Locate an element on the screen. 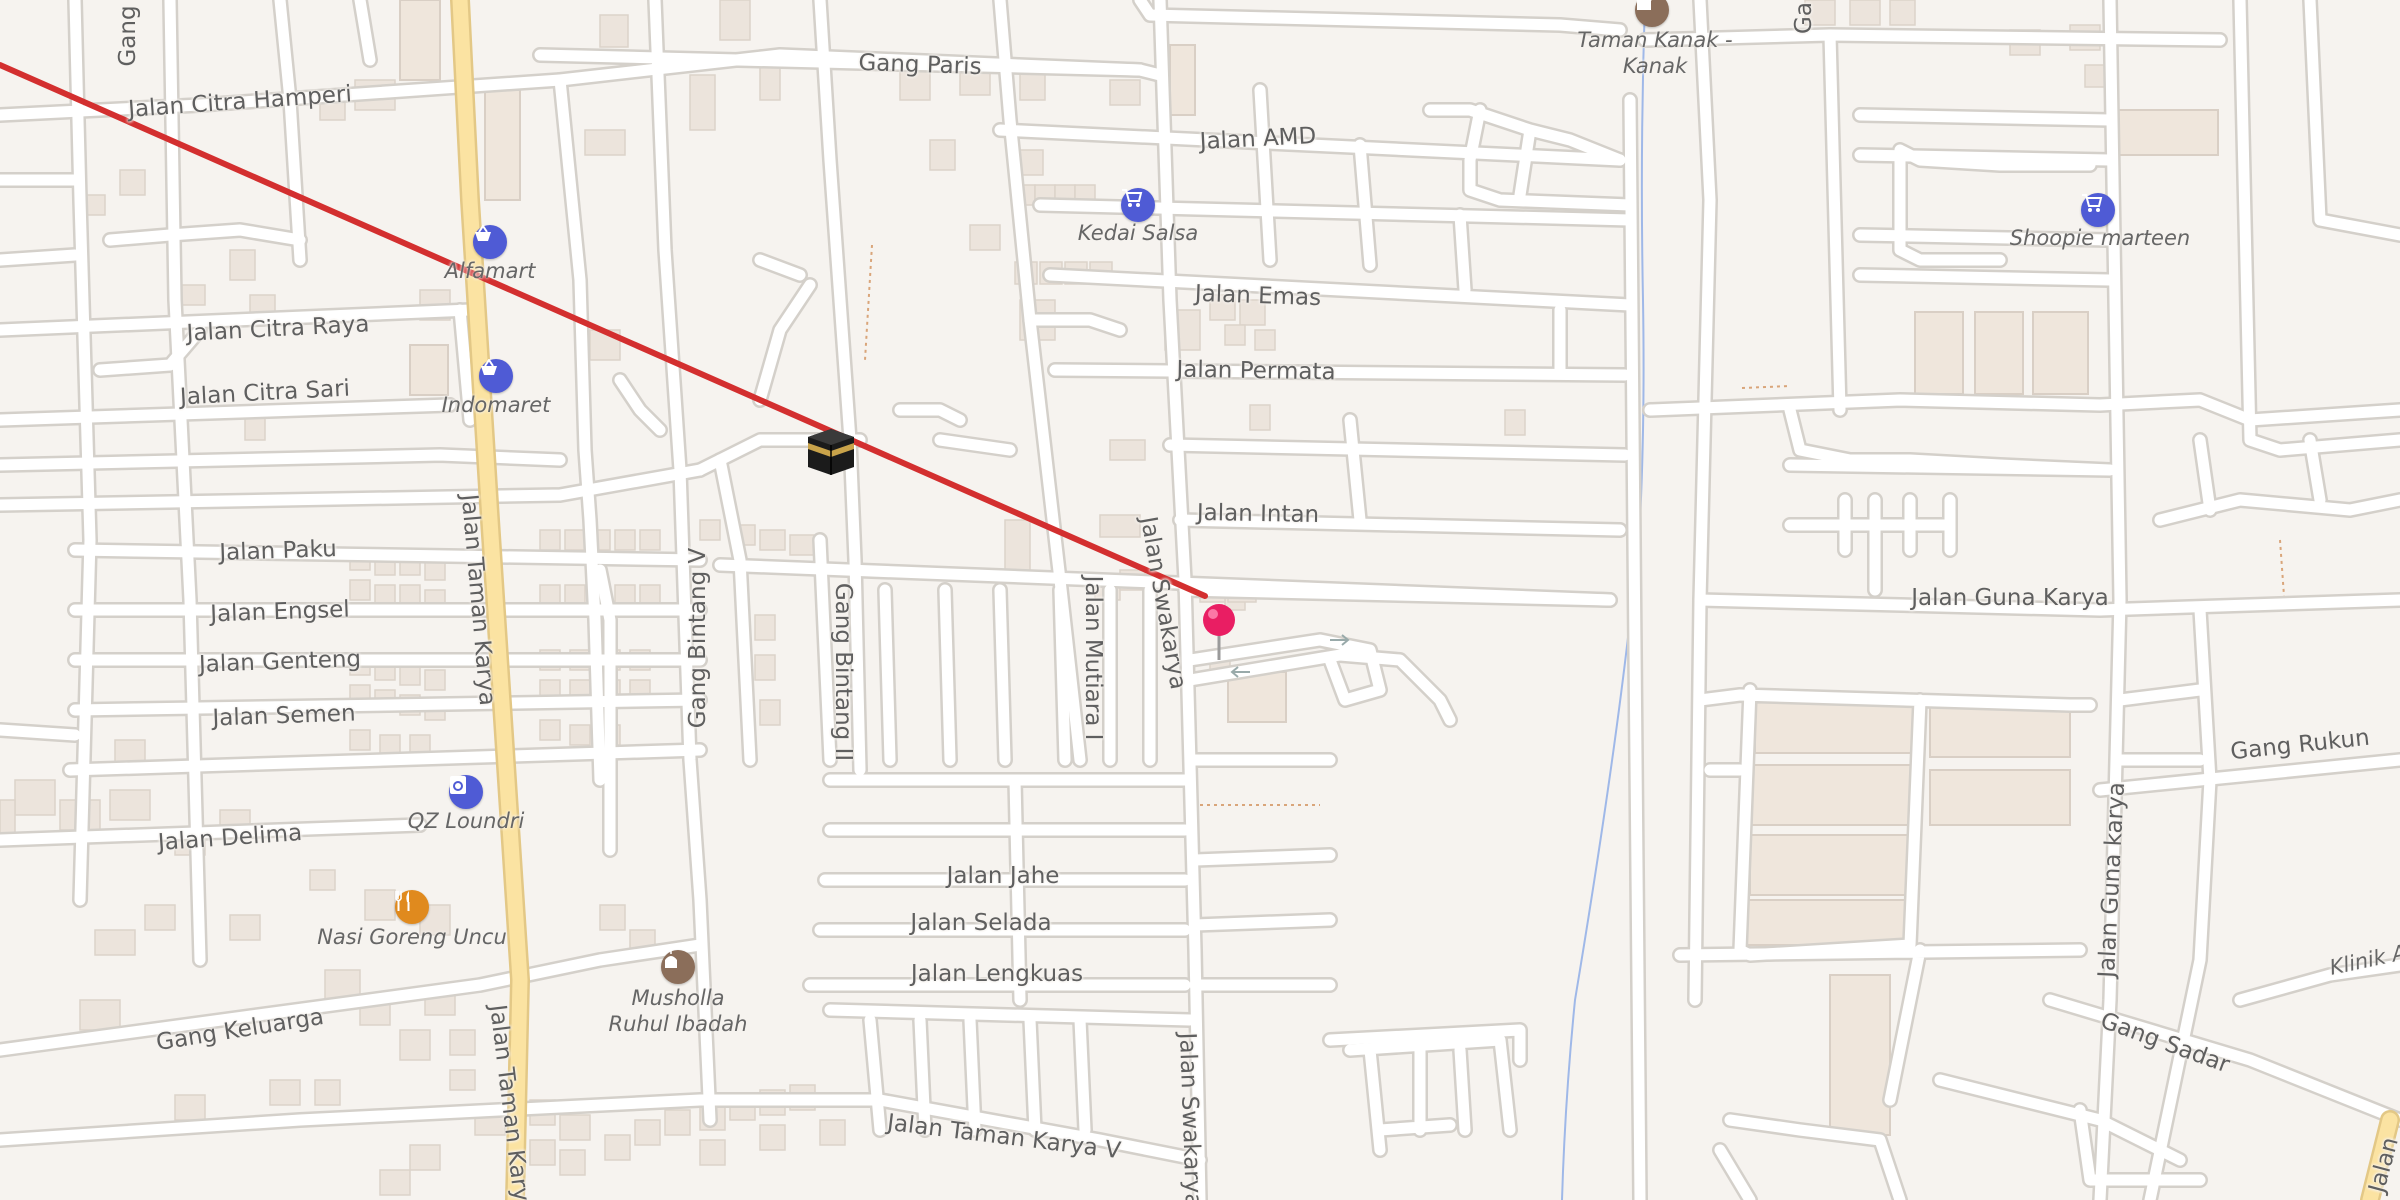 The height and width of the screenshot is (1200, 2400). street-label: Gang Bintang V is located at coordinates (698, 638).